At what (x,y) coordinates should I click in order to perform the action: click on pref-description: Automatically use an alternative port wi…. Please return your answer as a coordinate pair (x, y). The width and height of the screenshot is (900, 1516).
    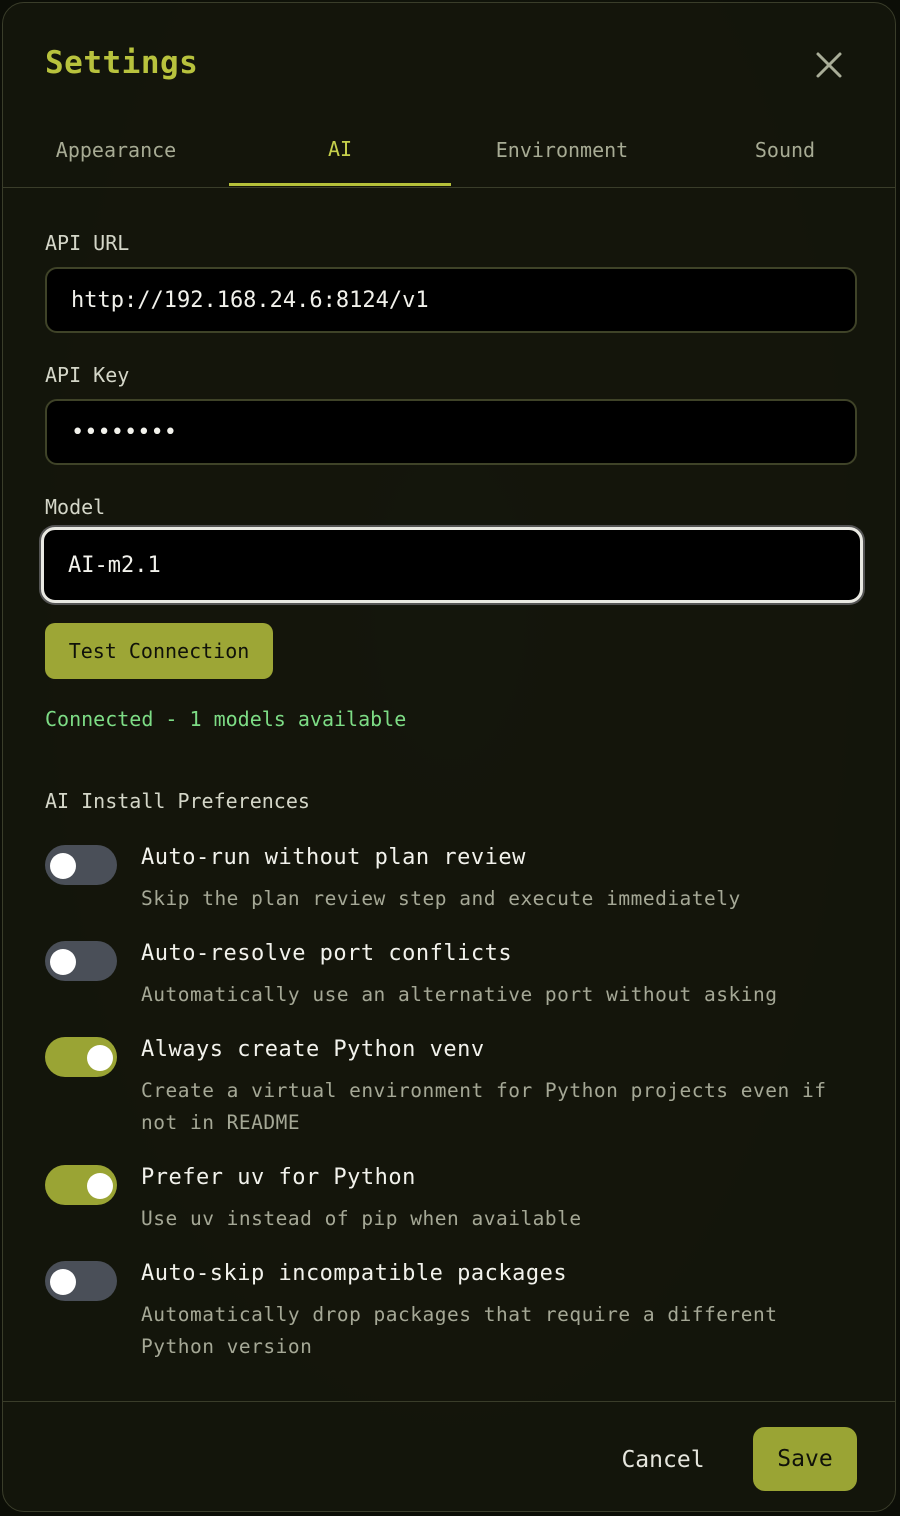
    Looking at the image, I should click on (459, 994).